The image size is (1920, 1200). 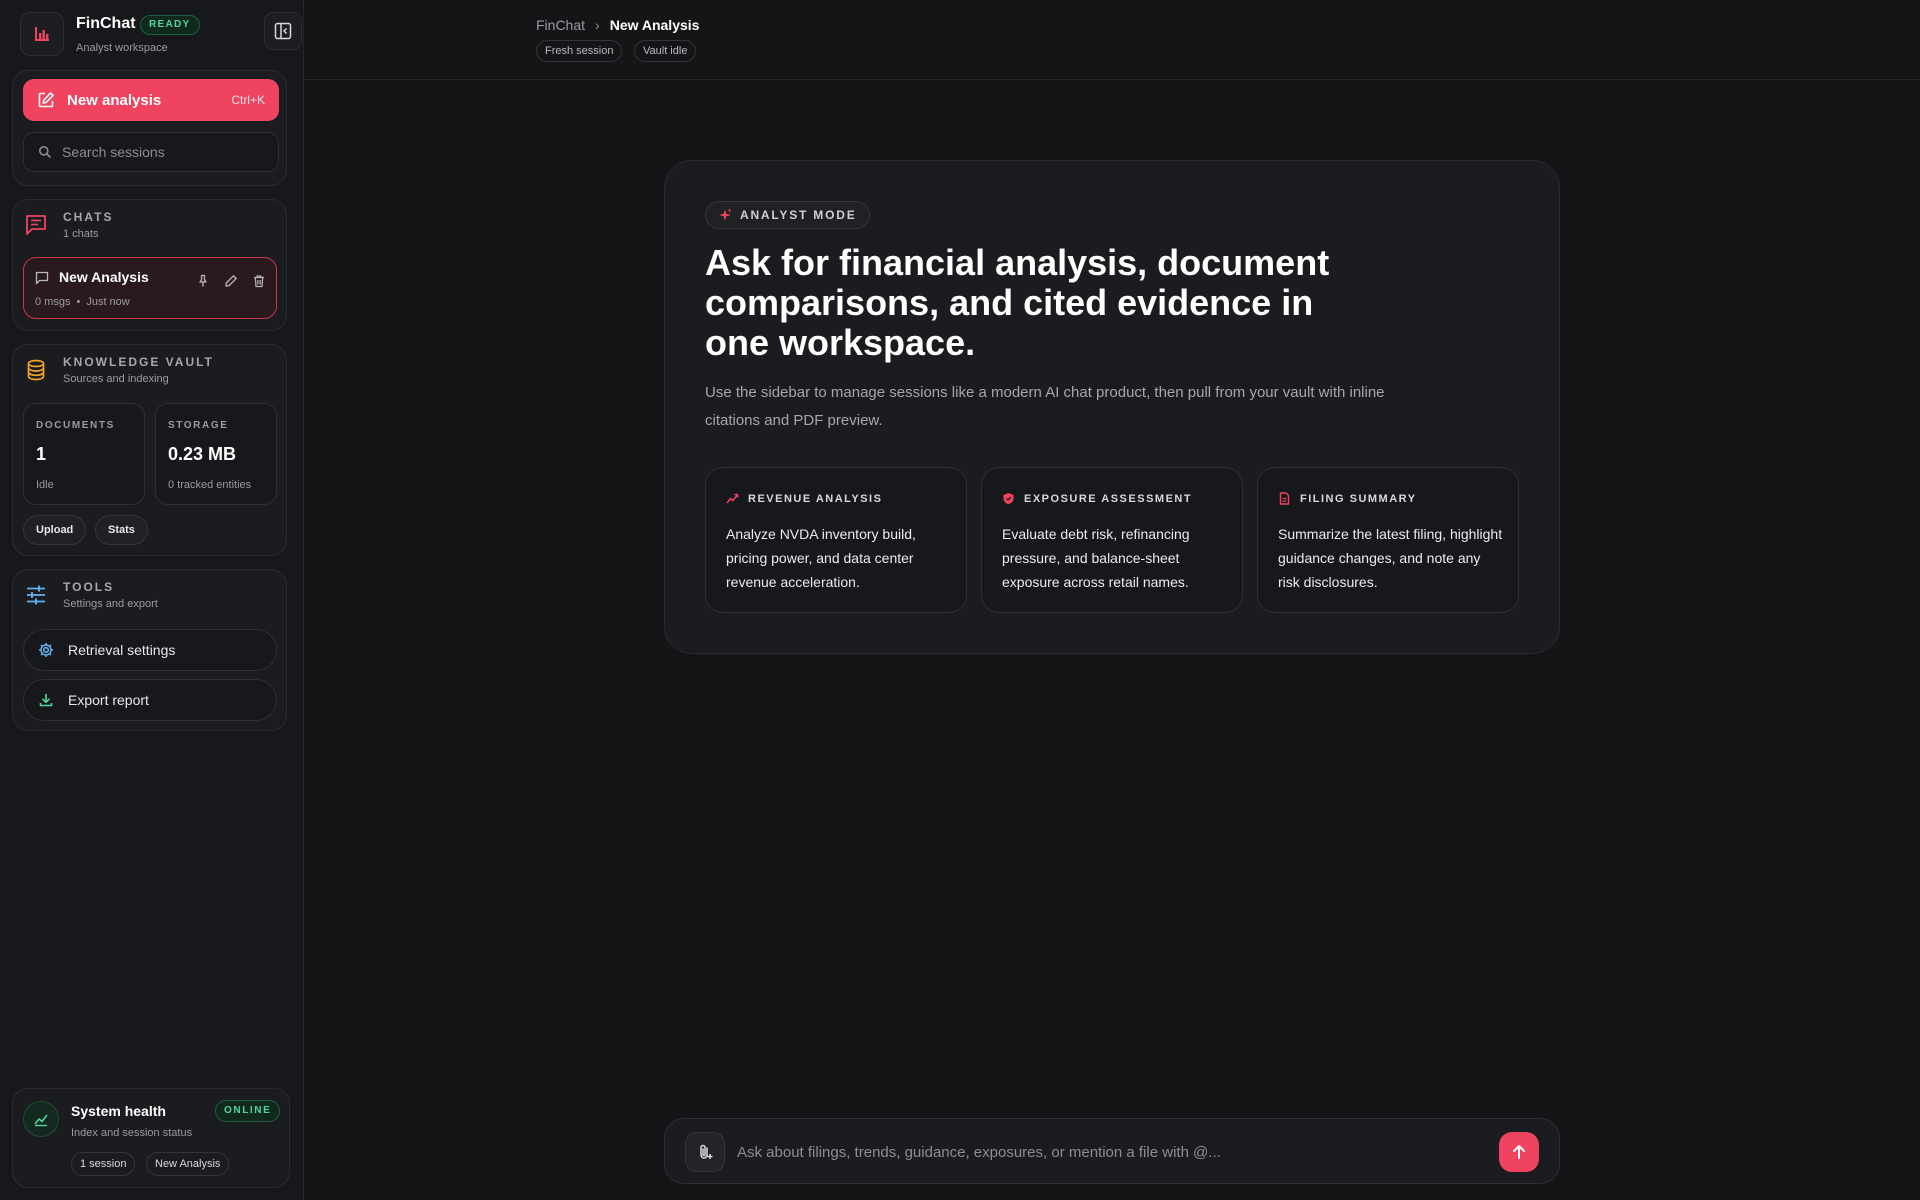 What do you see at coordinates (84, 454) in the screenshot?
I see `documents-stat: DOCUMENTS 1 Idle` at bounding box center [84, 454].